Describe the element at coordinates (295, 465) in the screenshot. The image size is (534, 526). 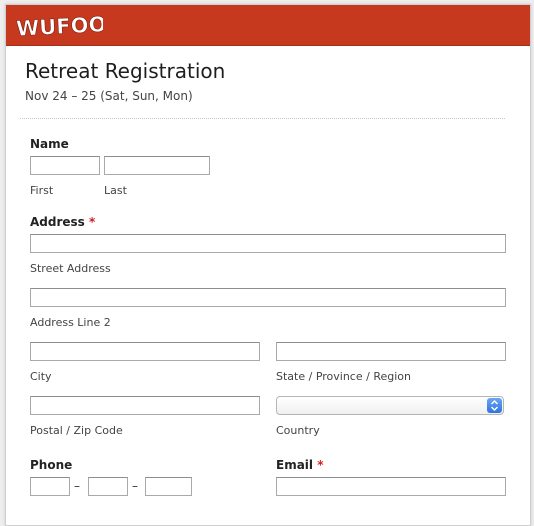
I see `email-label-text: Email` at that location.